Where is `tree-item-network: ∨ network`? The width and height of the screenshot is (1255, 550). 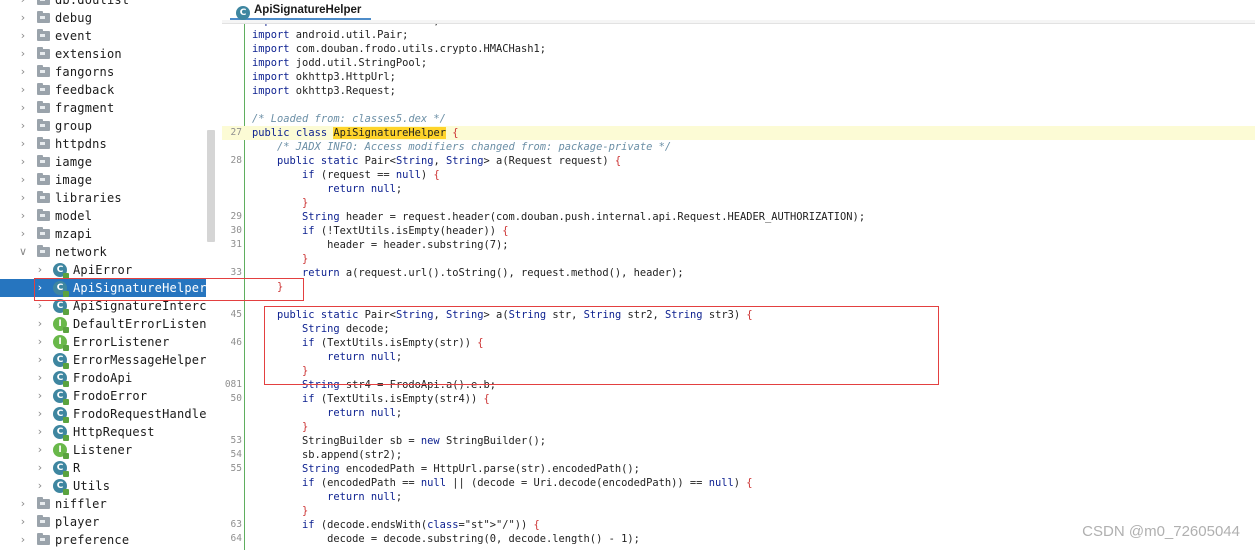
tree-item-network: ∨ network is located at coordinates (103, 252).